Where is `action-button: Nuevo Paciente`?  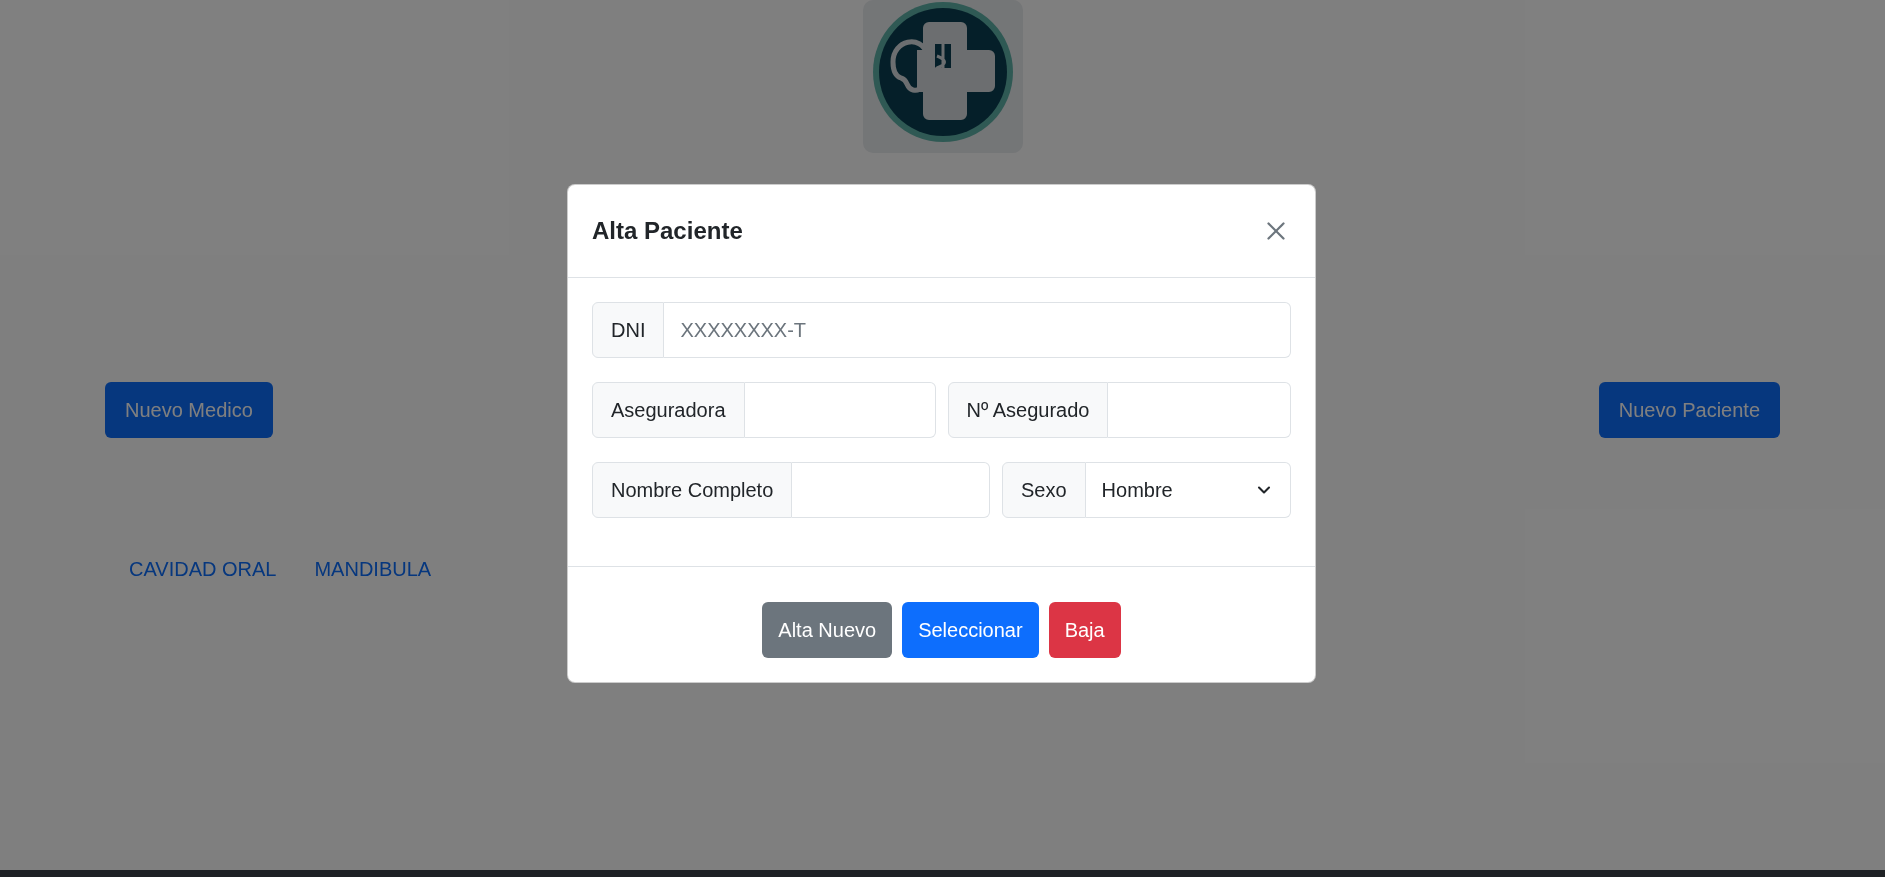 action-button: Nuevo Paciente is located at coordinates (1689, 410).